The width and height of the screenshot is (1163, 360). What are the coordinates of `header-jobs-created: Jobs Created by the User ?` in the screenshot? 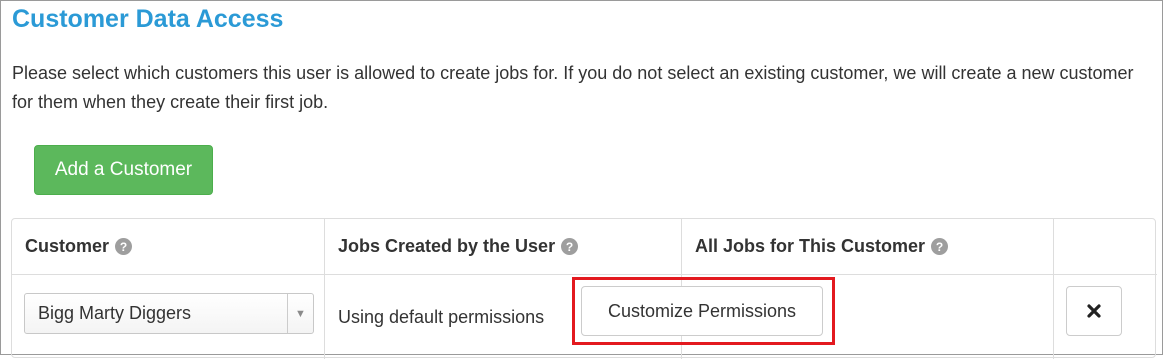 It's located at (503, 246).